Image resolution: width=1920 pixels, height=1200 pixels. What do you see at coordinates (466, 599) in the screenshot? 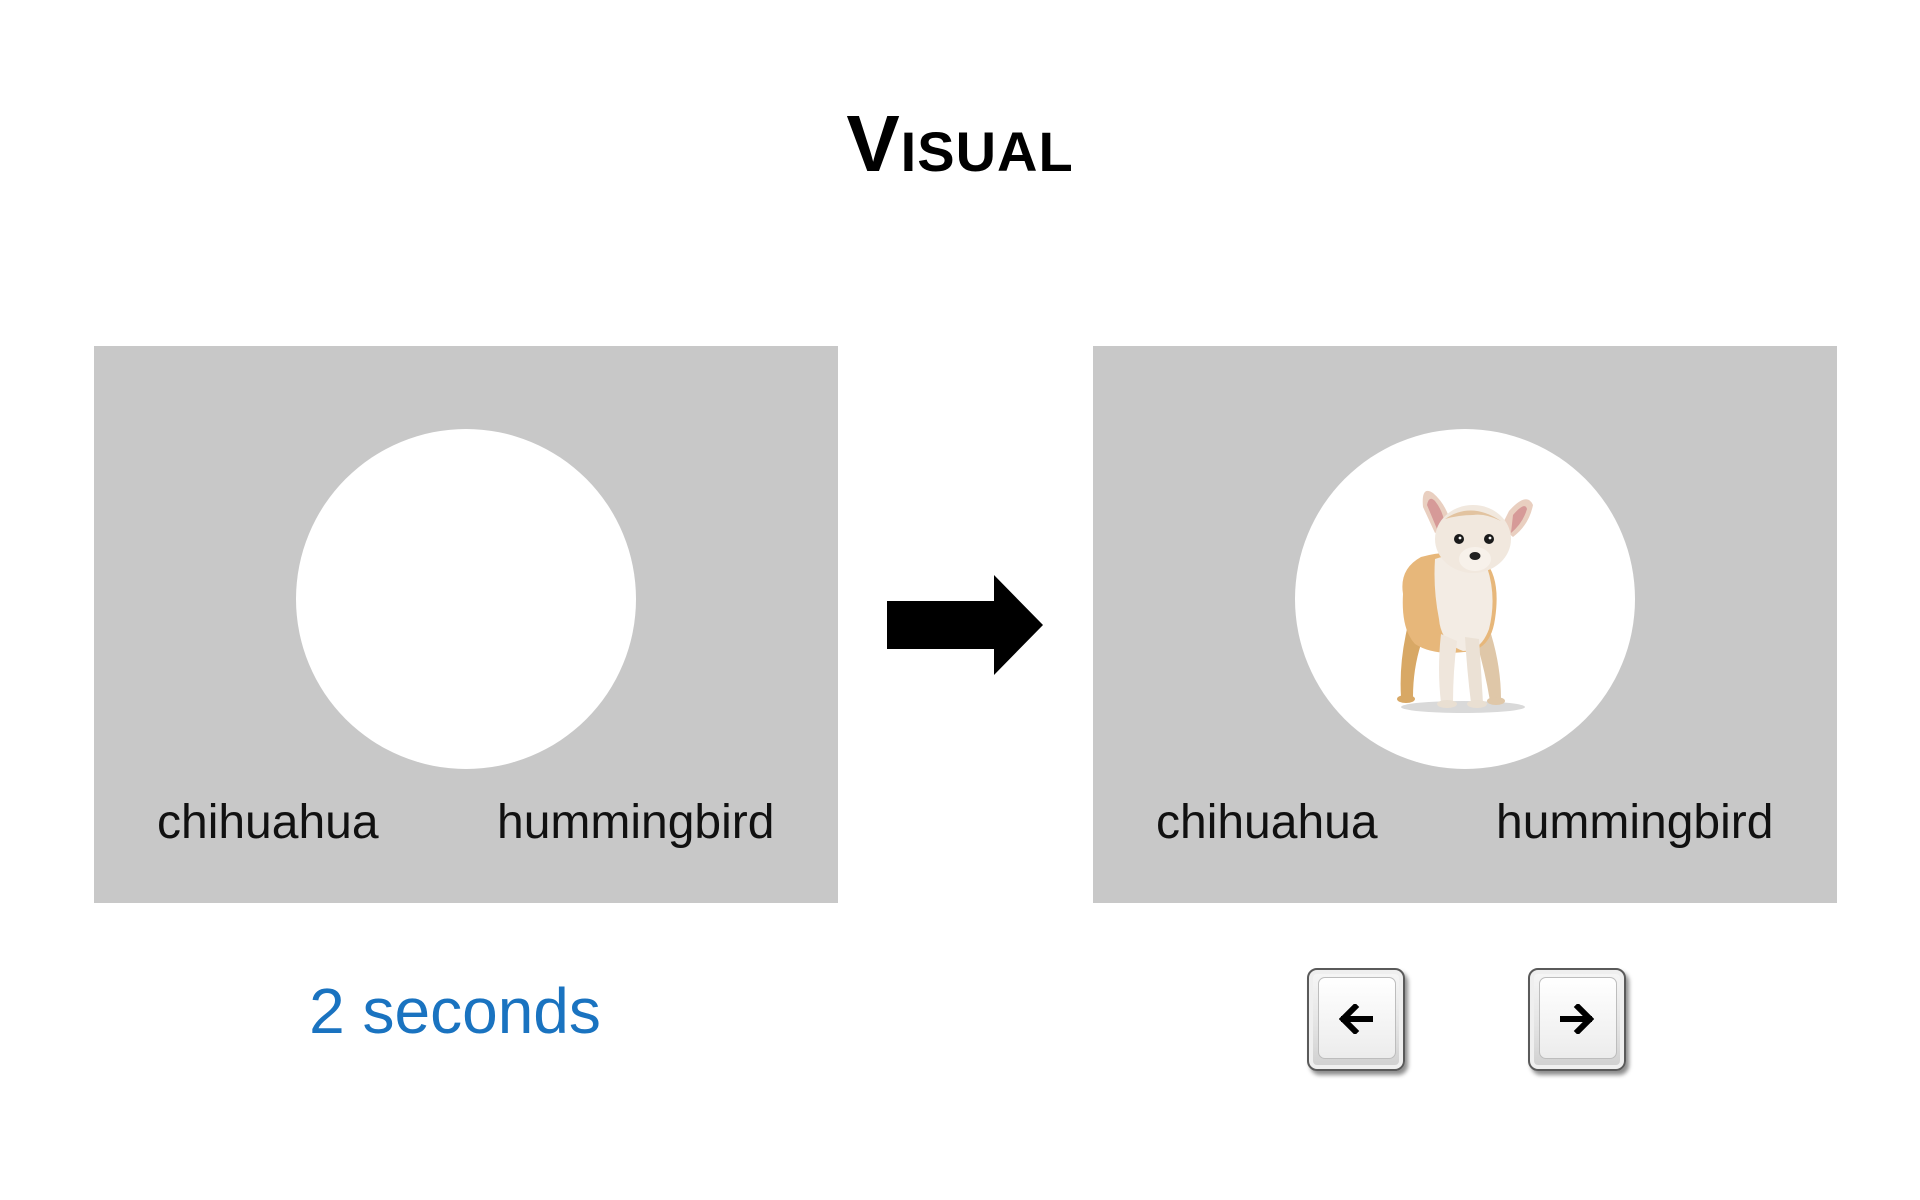
I see `empty-stimulus-circle` at bounding box center [466, 599].